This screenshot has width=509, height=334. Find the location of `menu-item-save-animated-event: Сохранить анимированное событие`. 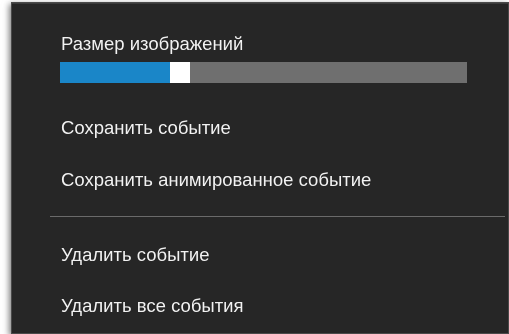

menu-item-save-animated-event: Сохранить анимированное событие is located at coordinates (216, 180).